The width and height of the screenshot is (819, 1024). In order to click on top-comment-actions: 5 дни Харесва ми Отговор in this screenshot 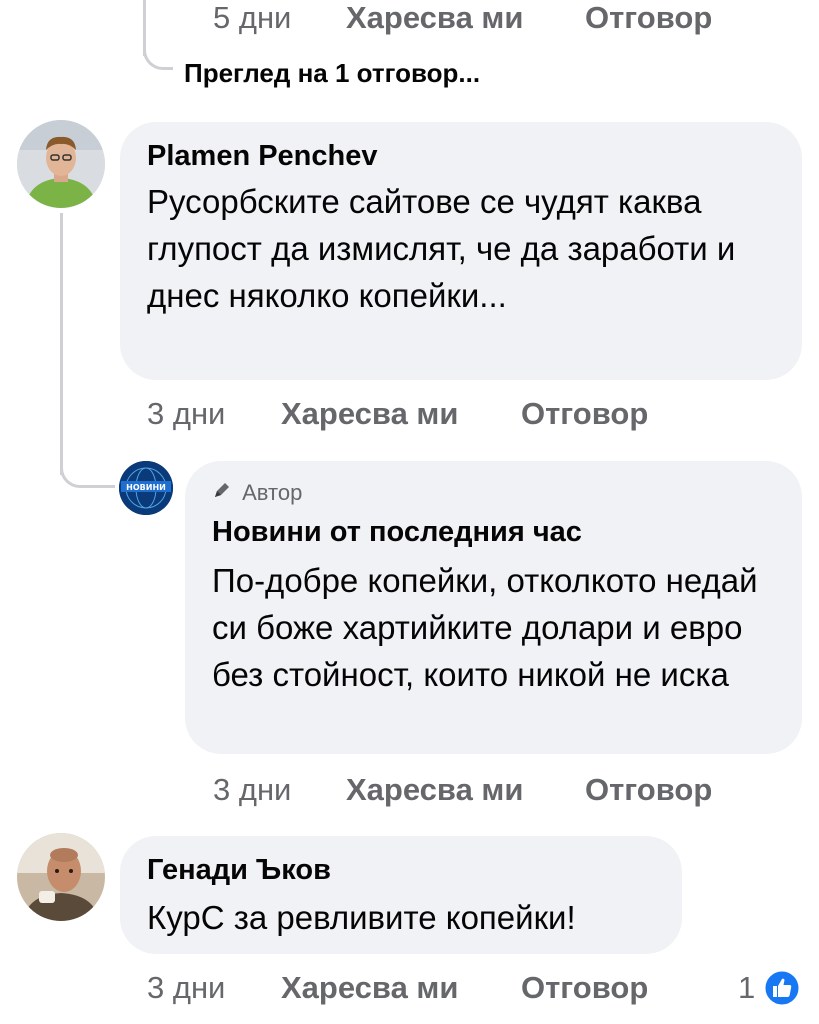, I will do `click(493, 18)`.